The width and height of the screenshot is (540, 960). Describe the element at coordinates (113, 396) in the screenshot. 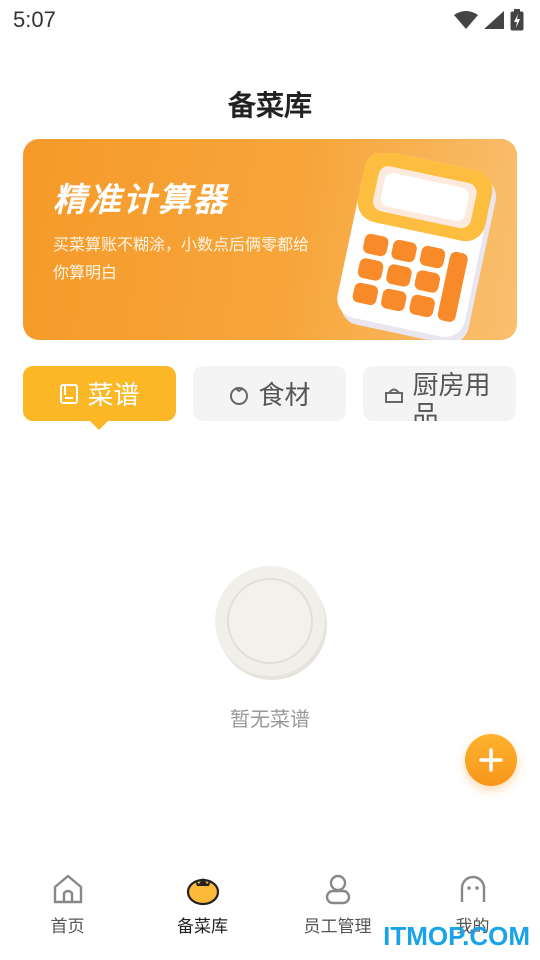

I see `tab-label: 菜谱` at that location.